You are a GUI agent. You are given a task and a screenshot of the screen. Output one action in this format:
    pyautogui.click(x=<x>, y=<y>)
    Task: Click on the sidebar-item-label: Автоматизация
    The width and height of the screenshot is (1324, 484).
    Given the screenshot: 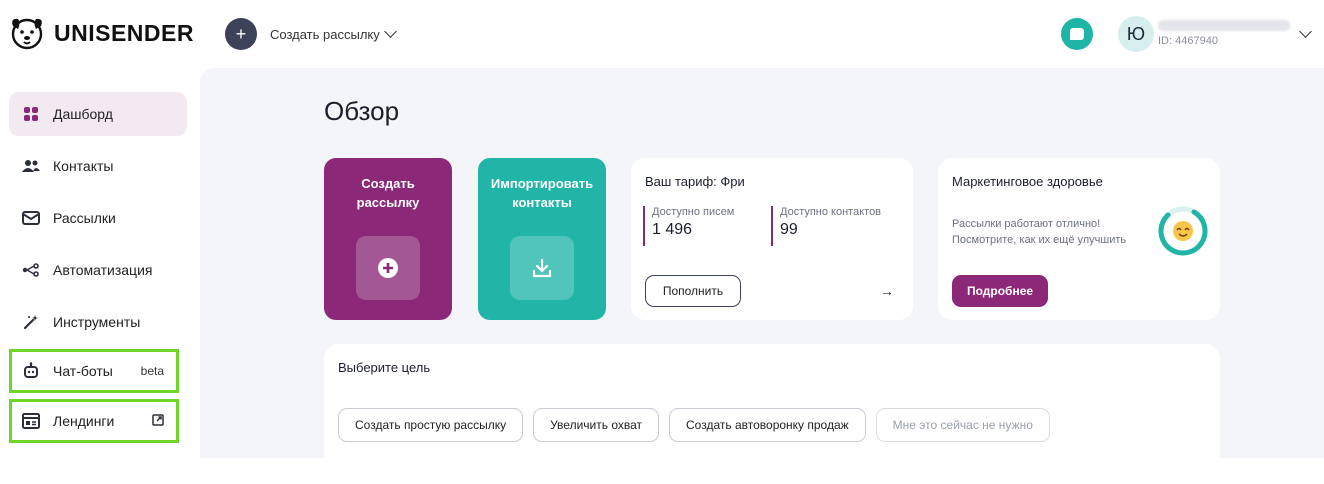 What is the action you would take?
    pyautogui.click(x=103, y=270)
    